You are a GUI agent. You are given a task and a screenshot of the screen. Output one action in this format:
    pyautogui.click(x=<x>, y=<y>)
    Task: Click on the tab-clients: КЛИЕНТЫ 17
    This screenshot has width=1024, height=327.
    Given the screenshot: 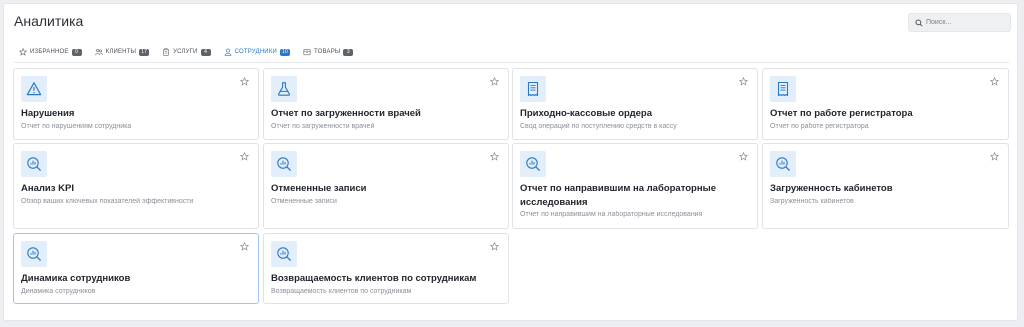 What is the action you would take?
    pyautogui.click(x=122, y=52)
    